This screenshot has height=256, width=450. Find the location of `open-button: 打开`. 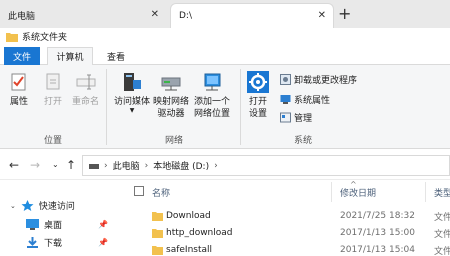

open-button: 打开 is located at coordinates (53, 89).